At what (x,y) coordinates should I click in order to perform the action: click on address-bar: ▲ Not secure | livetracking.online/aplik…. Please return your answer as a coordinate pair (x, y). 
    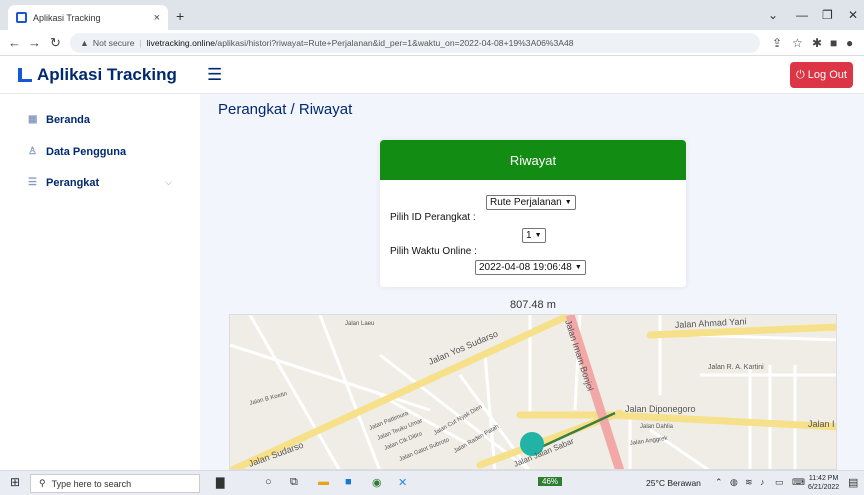
    Looking at the image, I should click on (415, 43).